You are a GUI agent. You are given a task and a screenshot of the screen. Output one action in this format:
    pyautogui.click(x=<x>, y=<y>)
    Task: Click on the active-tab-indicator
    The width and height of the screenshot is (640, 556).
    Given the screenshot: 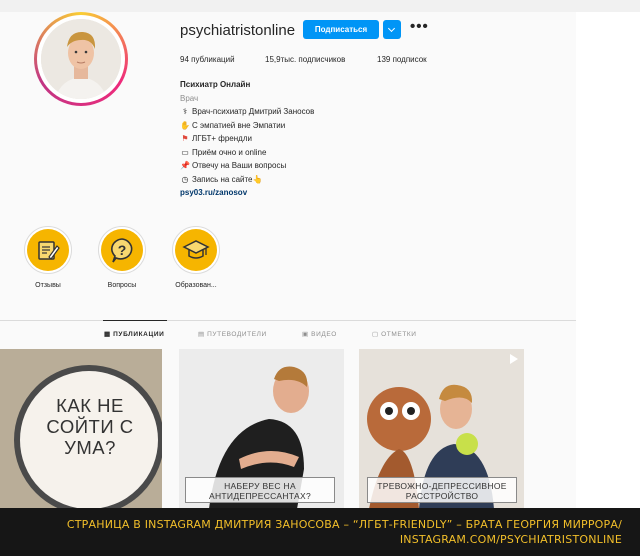 What is the action you would take?
    pyautogui.click(x=135, y=320)
    